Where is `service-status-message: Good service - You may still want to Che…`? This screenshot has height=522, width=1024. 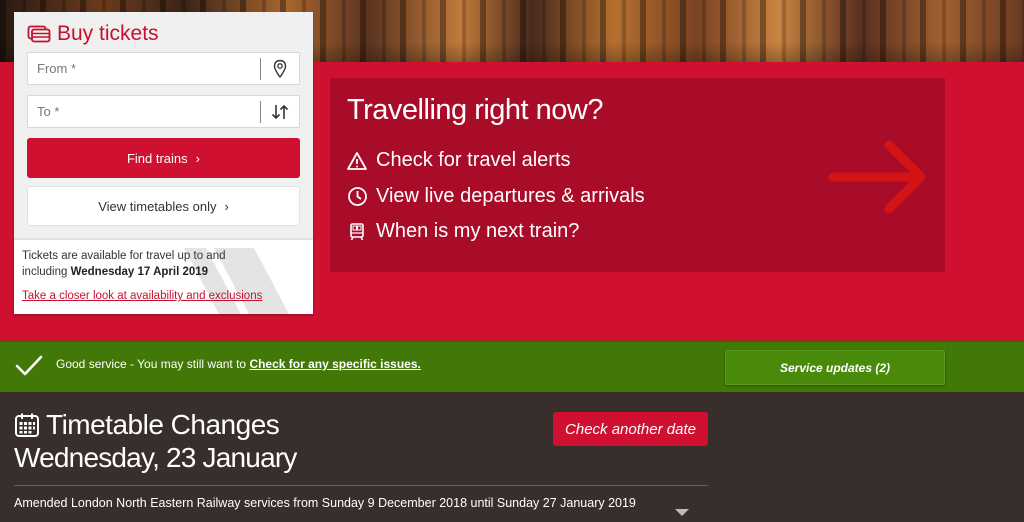
service-status-message: Good service - You may still want to Che… is located at coordinates (238, 364).